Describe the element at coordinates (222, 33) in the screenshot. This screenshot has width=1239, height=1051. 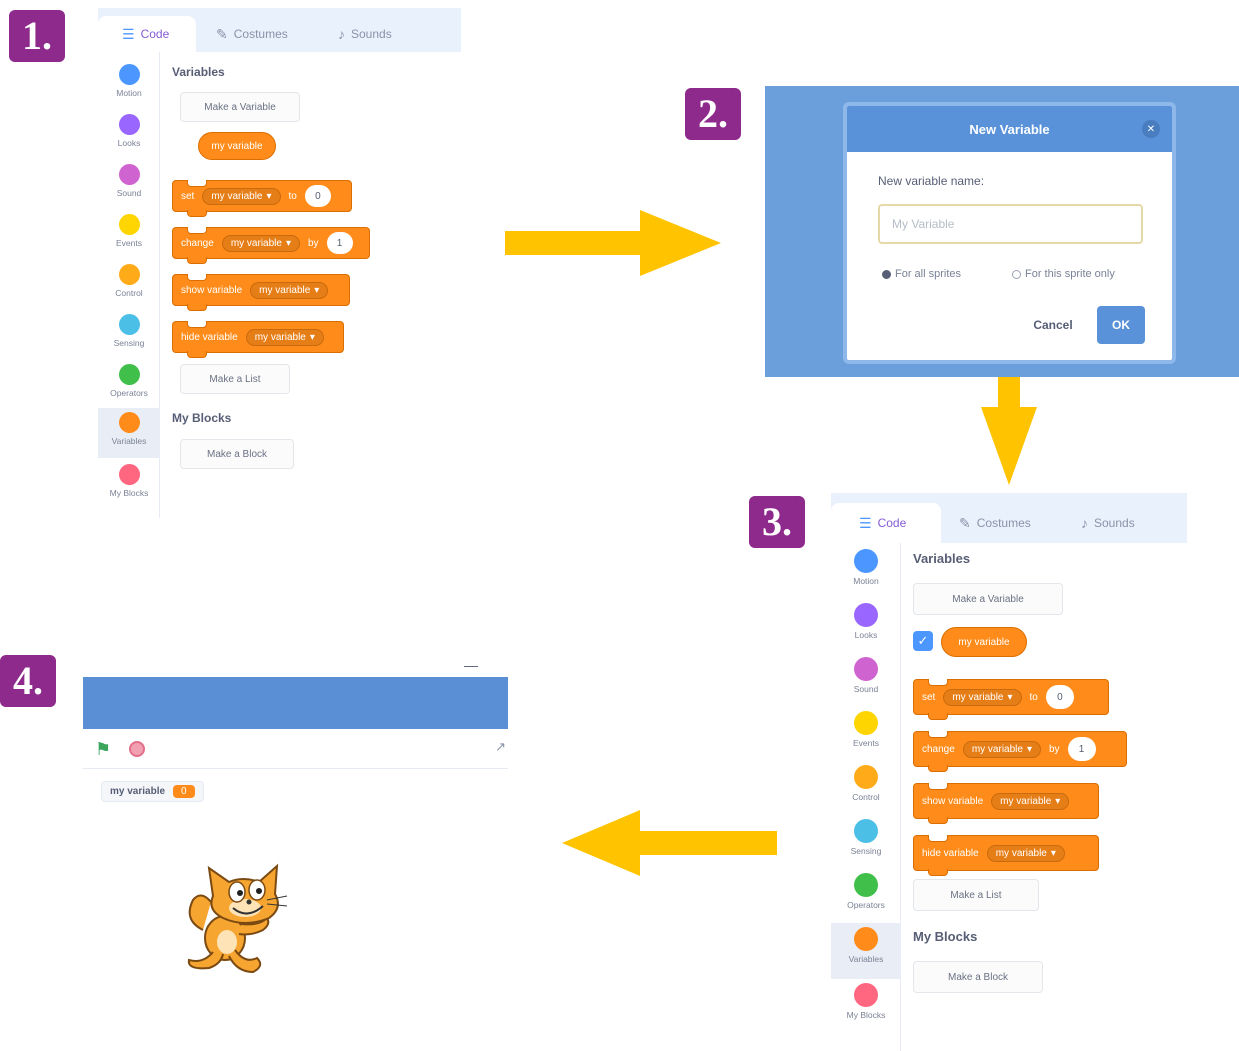
I see `brush-icon: ✎` at that location.